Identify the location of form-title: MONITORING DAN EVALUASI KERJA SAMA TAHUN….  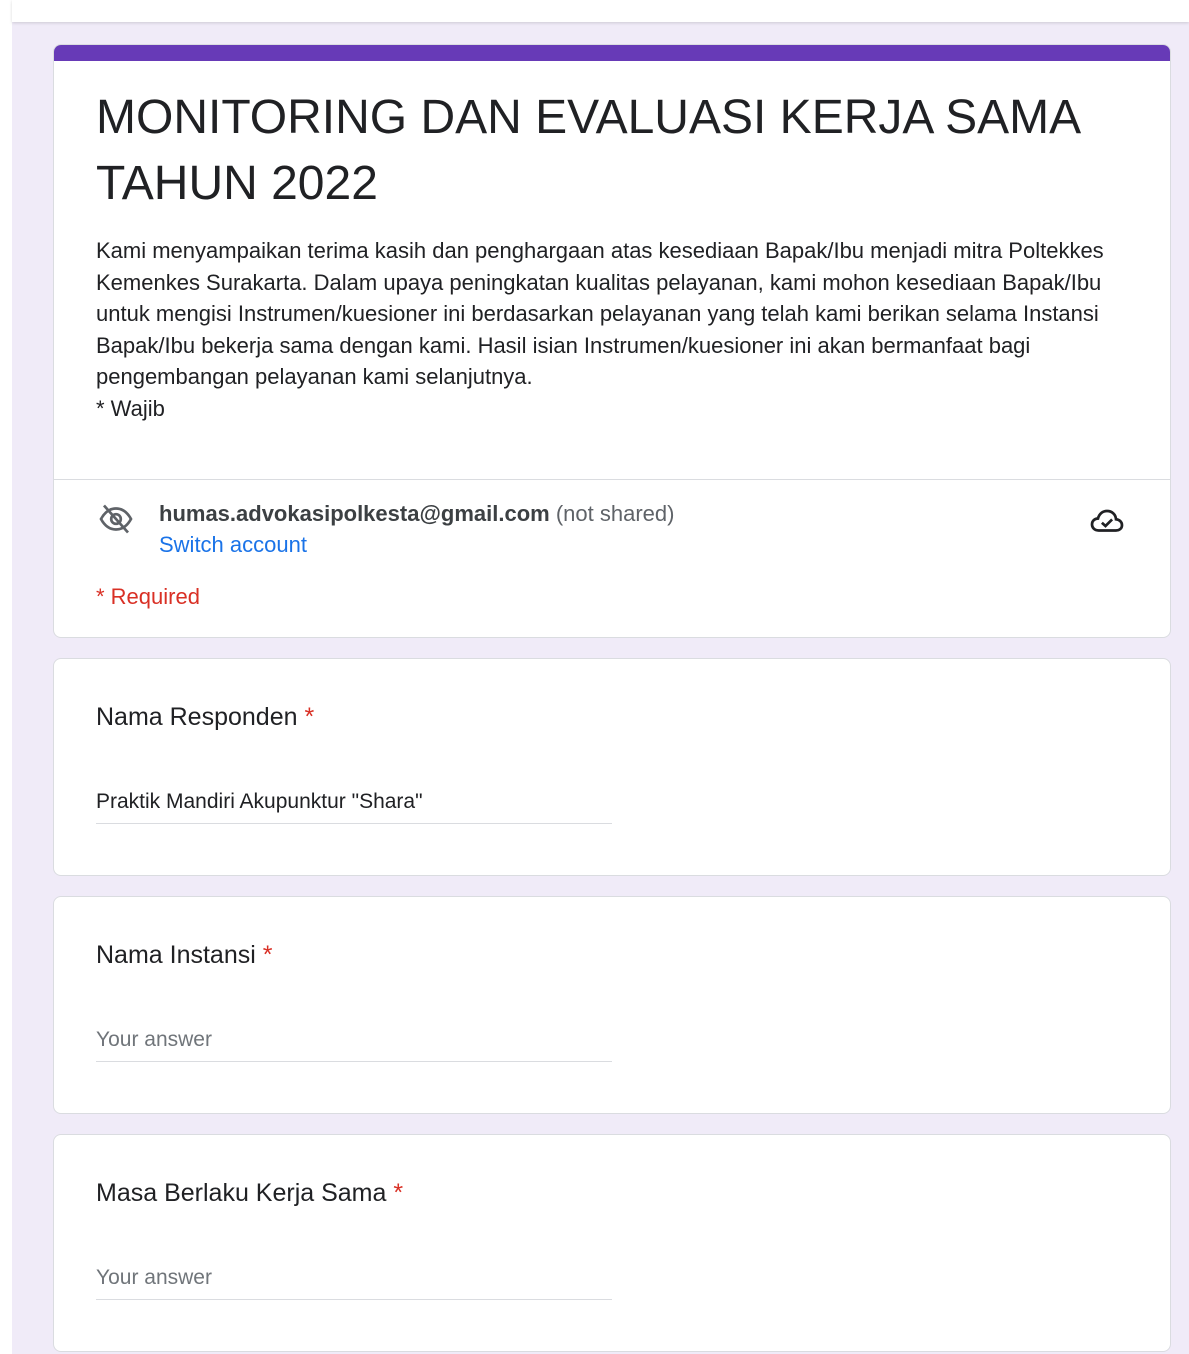
(587, 150).